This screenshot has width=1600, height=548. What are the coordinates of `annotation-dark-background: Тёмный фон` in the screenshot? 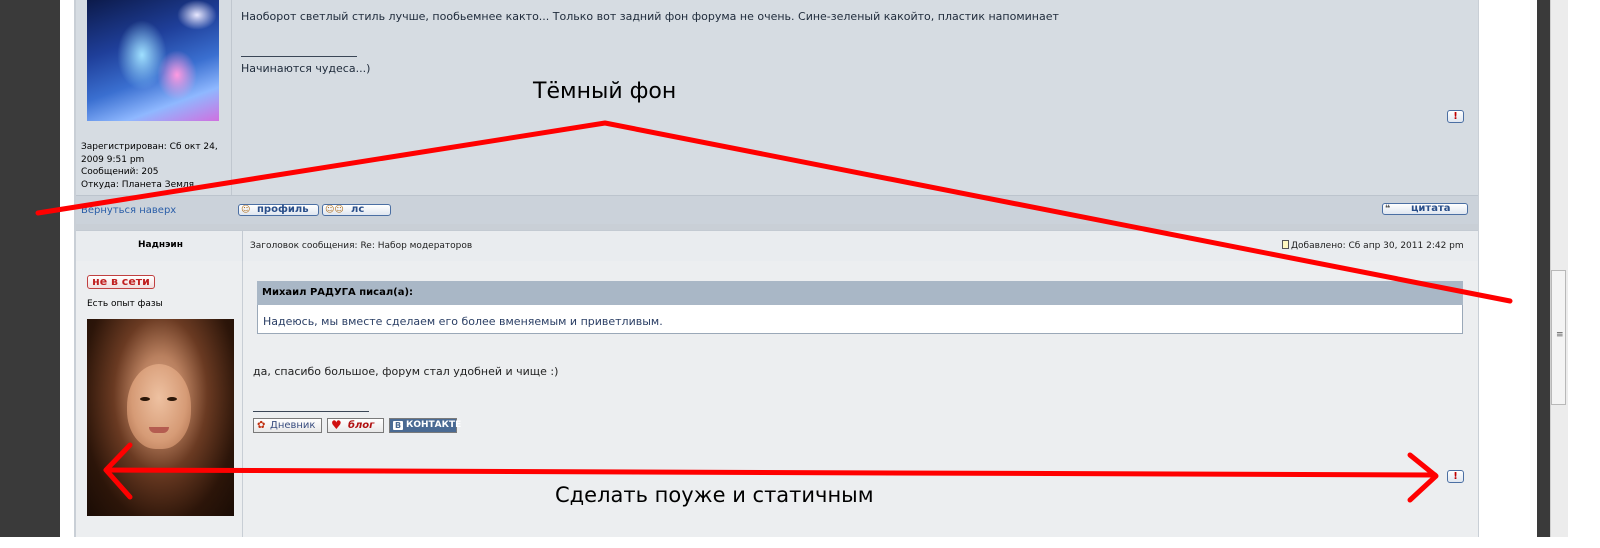 It's located at (605, 91).